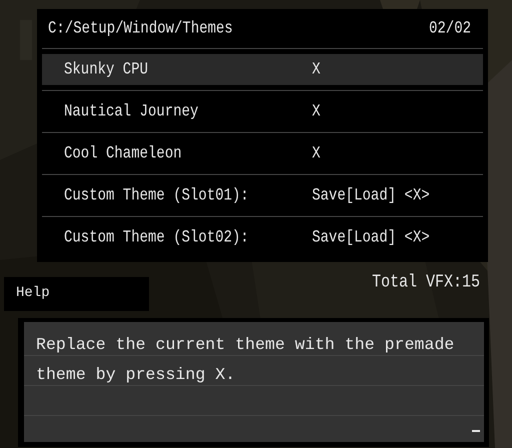 The image size is (512, 448). I want to click on total-counter: Total VFX:15, so click(426, 282).